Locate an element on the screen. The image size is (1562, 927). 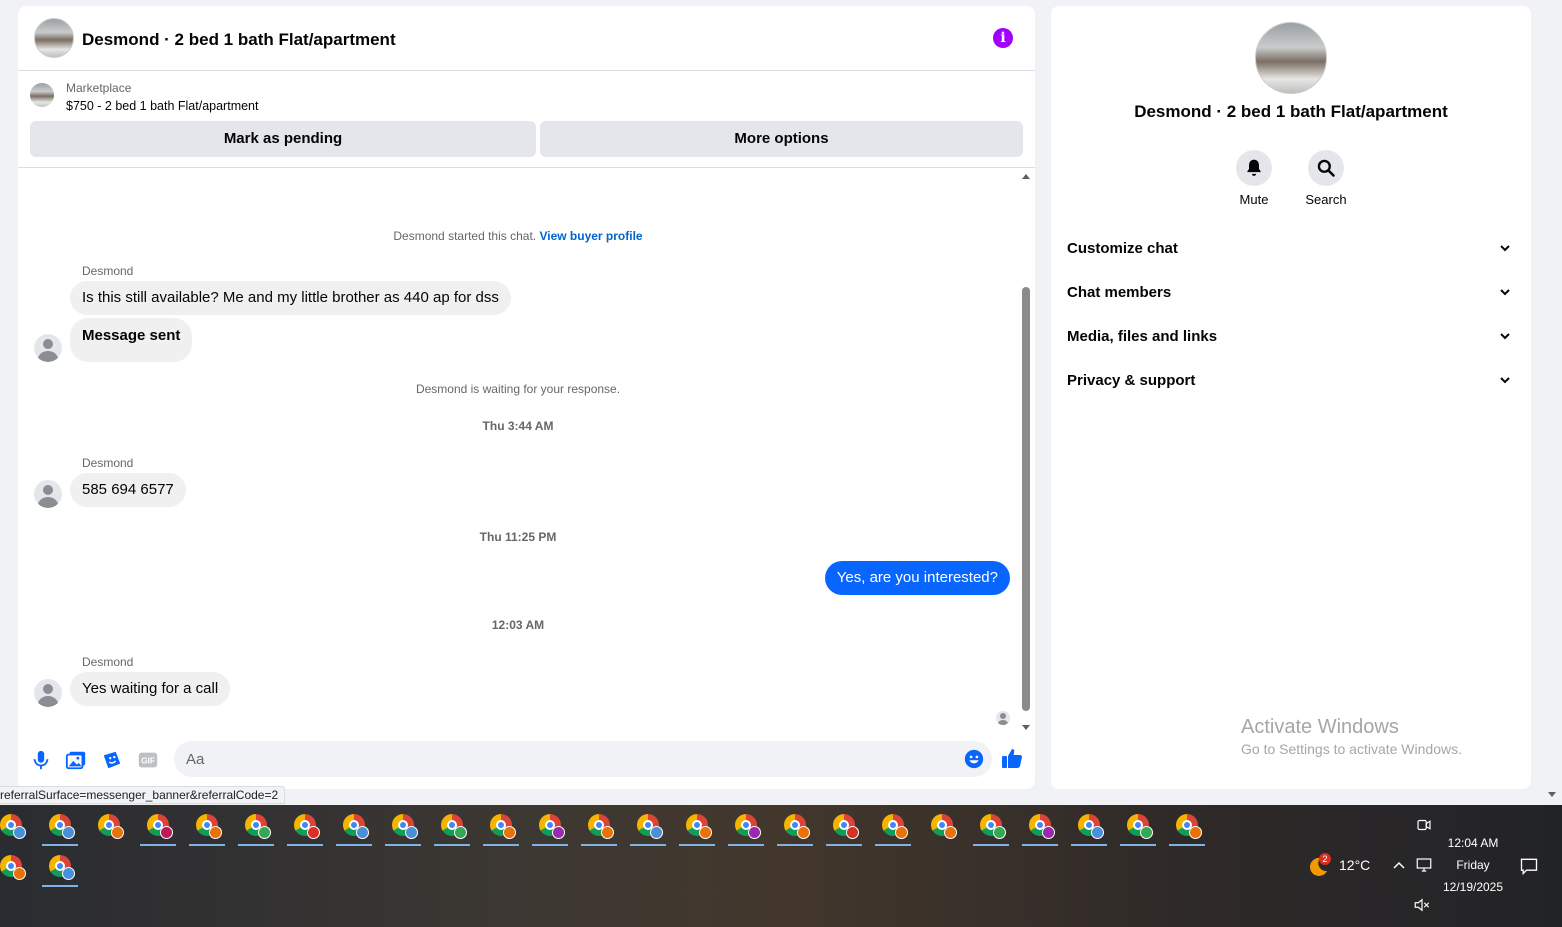
speaker-muted-icon is located at coordinates (1422, 905).